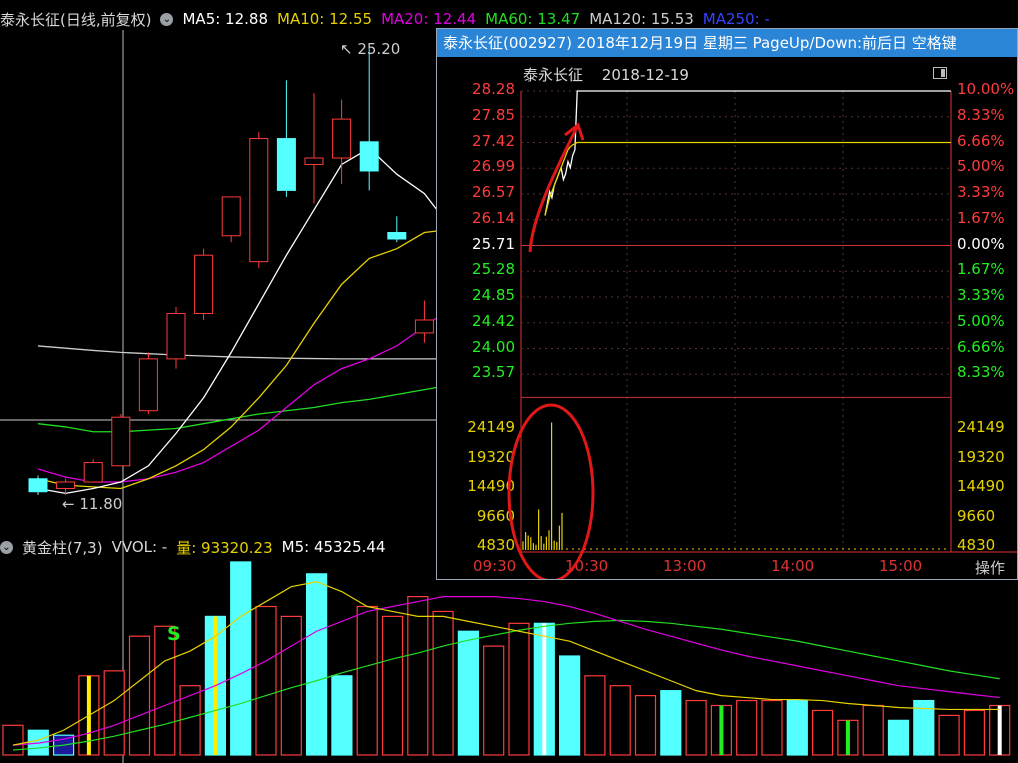  What do you see at coordinates (379, 49) in the screenshot?
I see `high-price-value: 25.20` at bounding box center [379, 49].